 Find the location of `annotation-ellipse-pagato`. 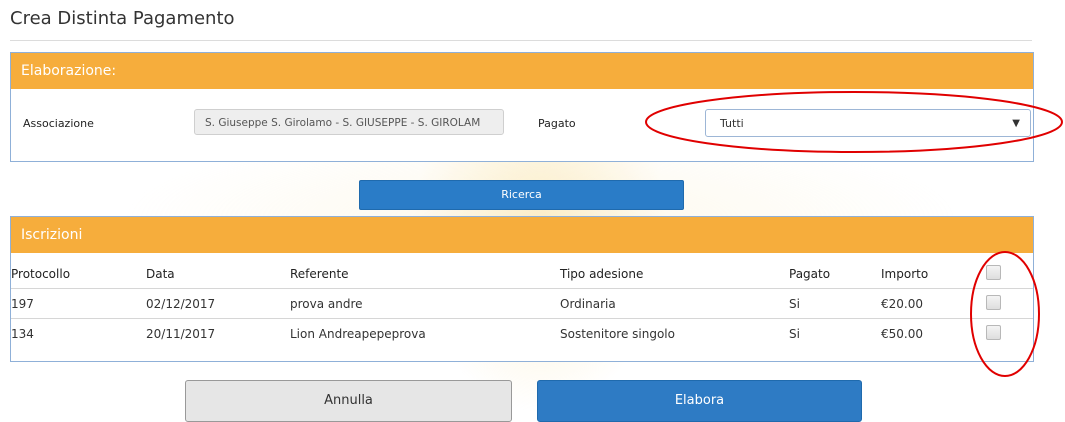

annotation-ellipse-pagato is located at coordinates (854, 122).